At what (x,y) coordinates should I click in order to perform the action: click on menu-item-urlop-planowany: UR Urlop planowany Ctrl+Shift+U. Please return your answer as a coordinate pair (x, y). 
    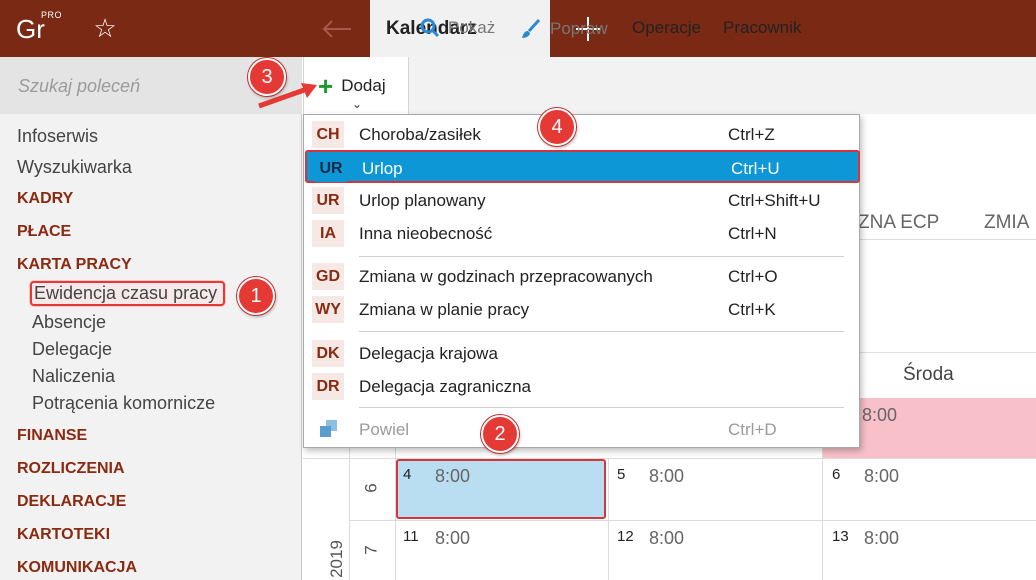
    Looking at the image, I should click on (581, 200).